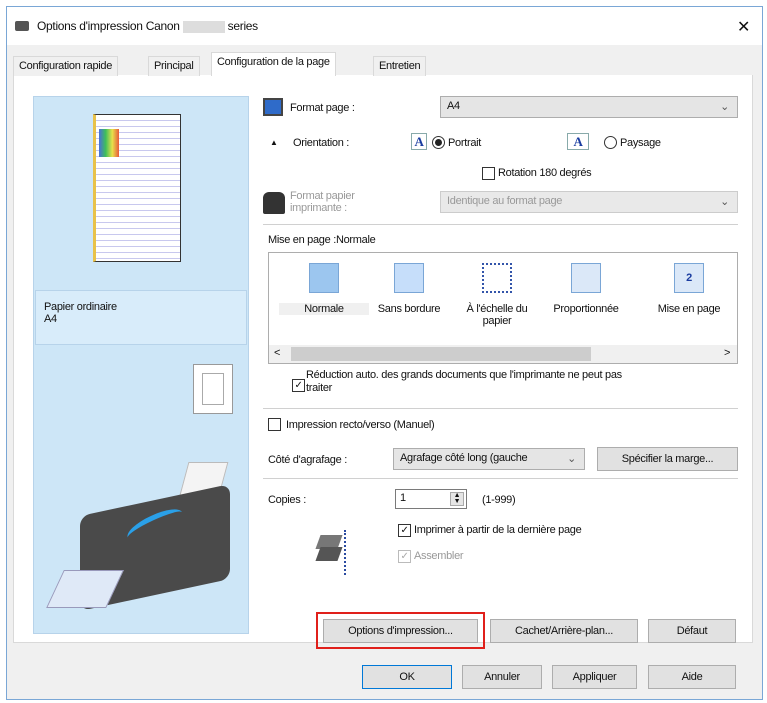 This screenshot has height=703, width=767. Describe the element at coordinates (727, 353) in the screenshot. I see `scroll-right-button: >` at that location.